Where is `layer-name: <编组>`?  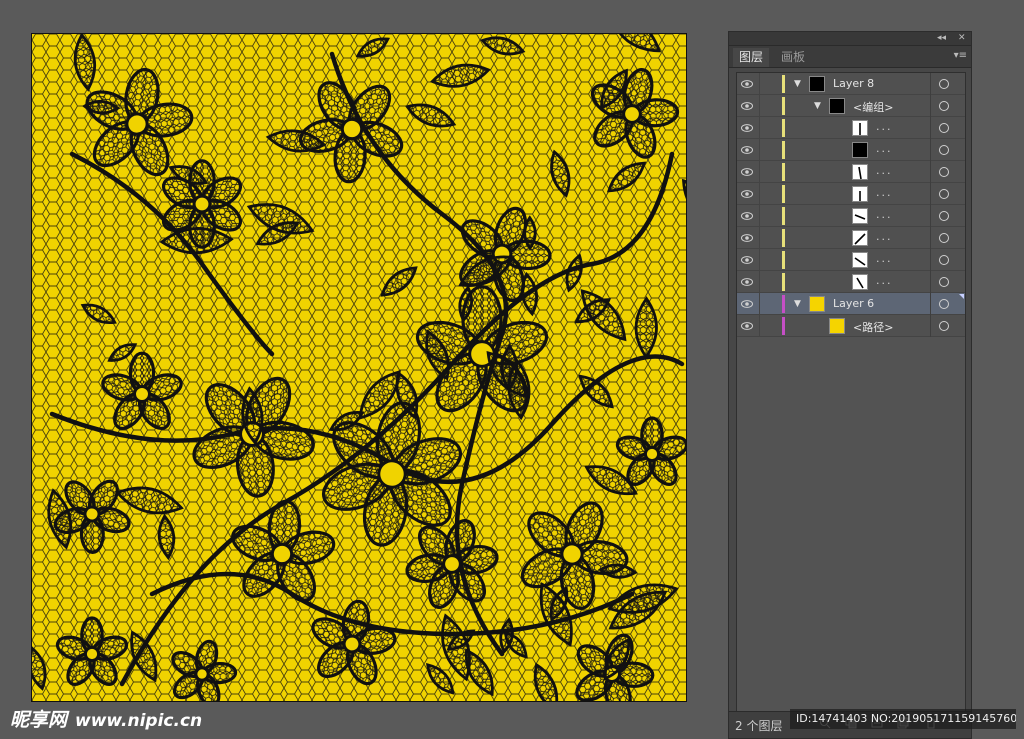
layer-name: <编组> is located at coordinates (873, 107).